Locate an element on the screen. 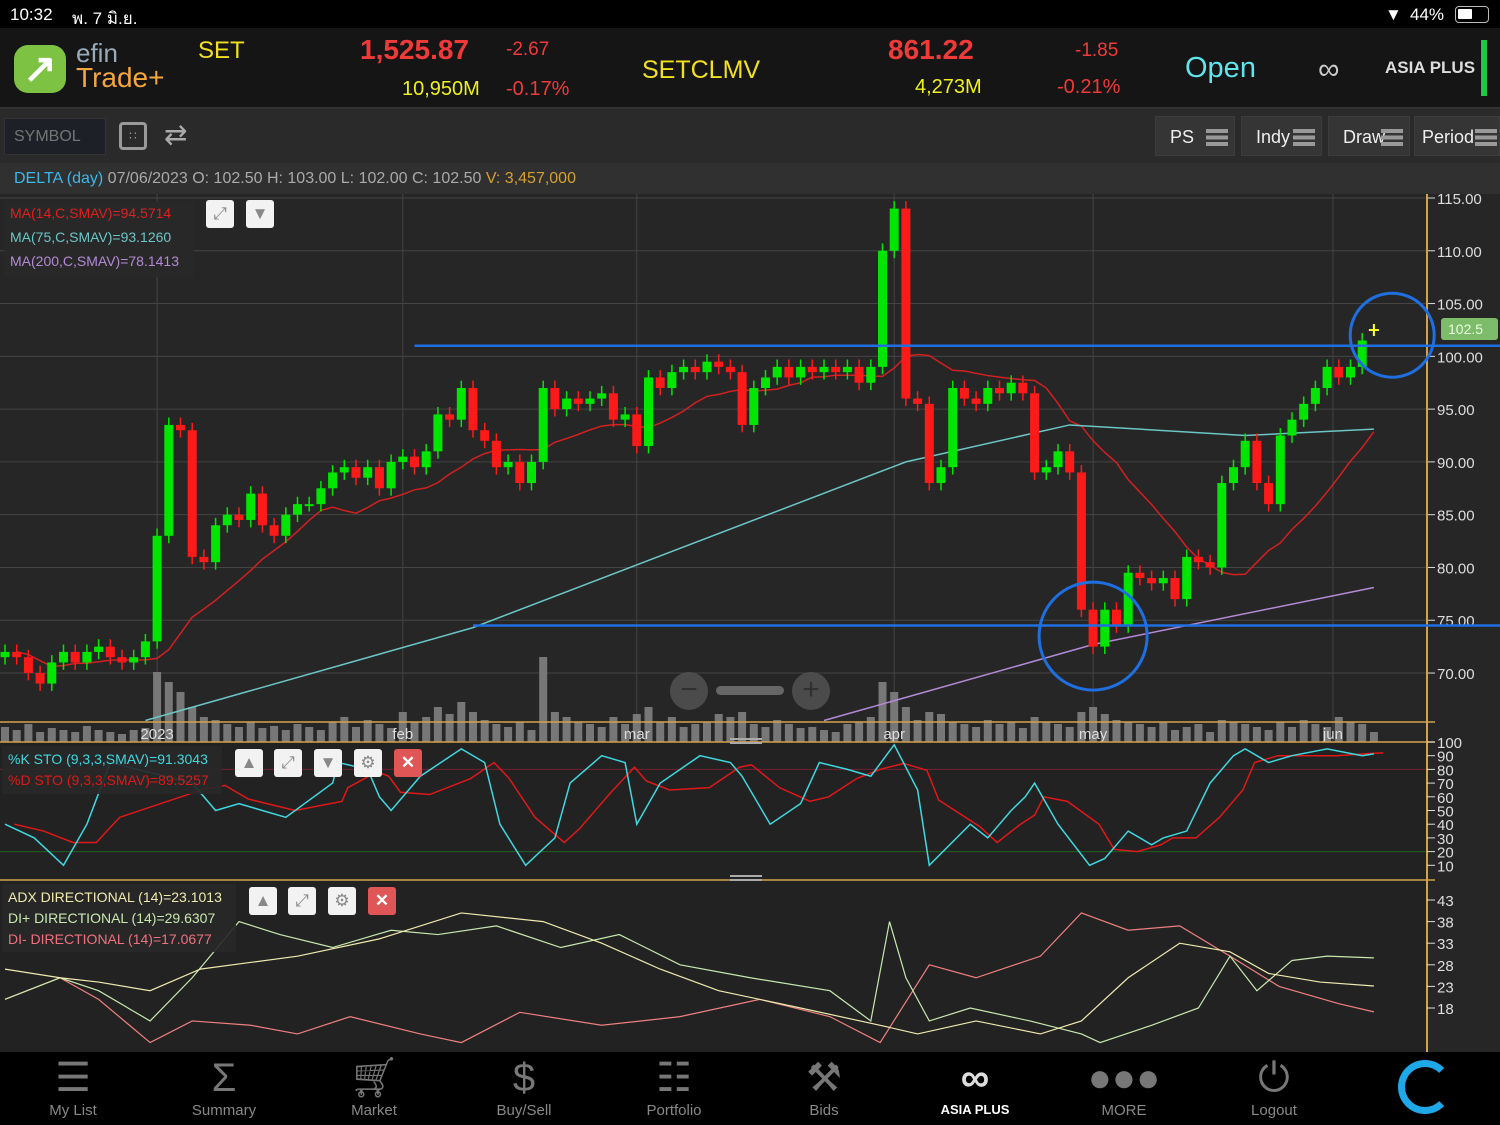  adx-tick-label: 18 is located at coordinates (1445, 1009).